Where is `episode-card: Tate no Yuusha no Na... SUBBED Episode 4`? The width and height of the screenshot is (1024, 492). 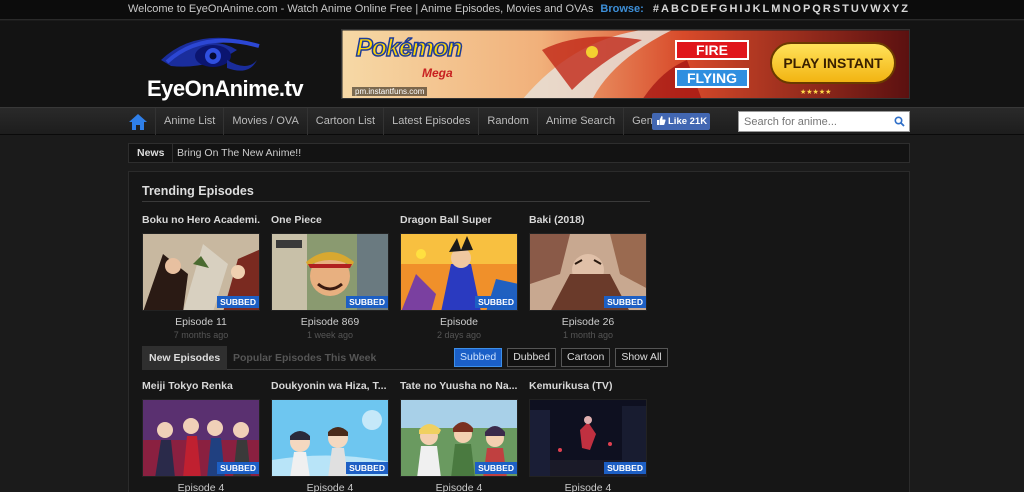 episode-card: Tate no Yuusha no Na... SUBBED Episode 4 is located at coordinates (459, 436).